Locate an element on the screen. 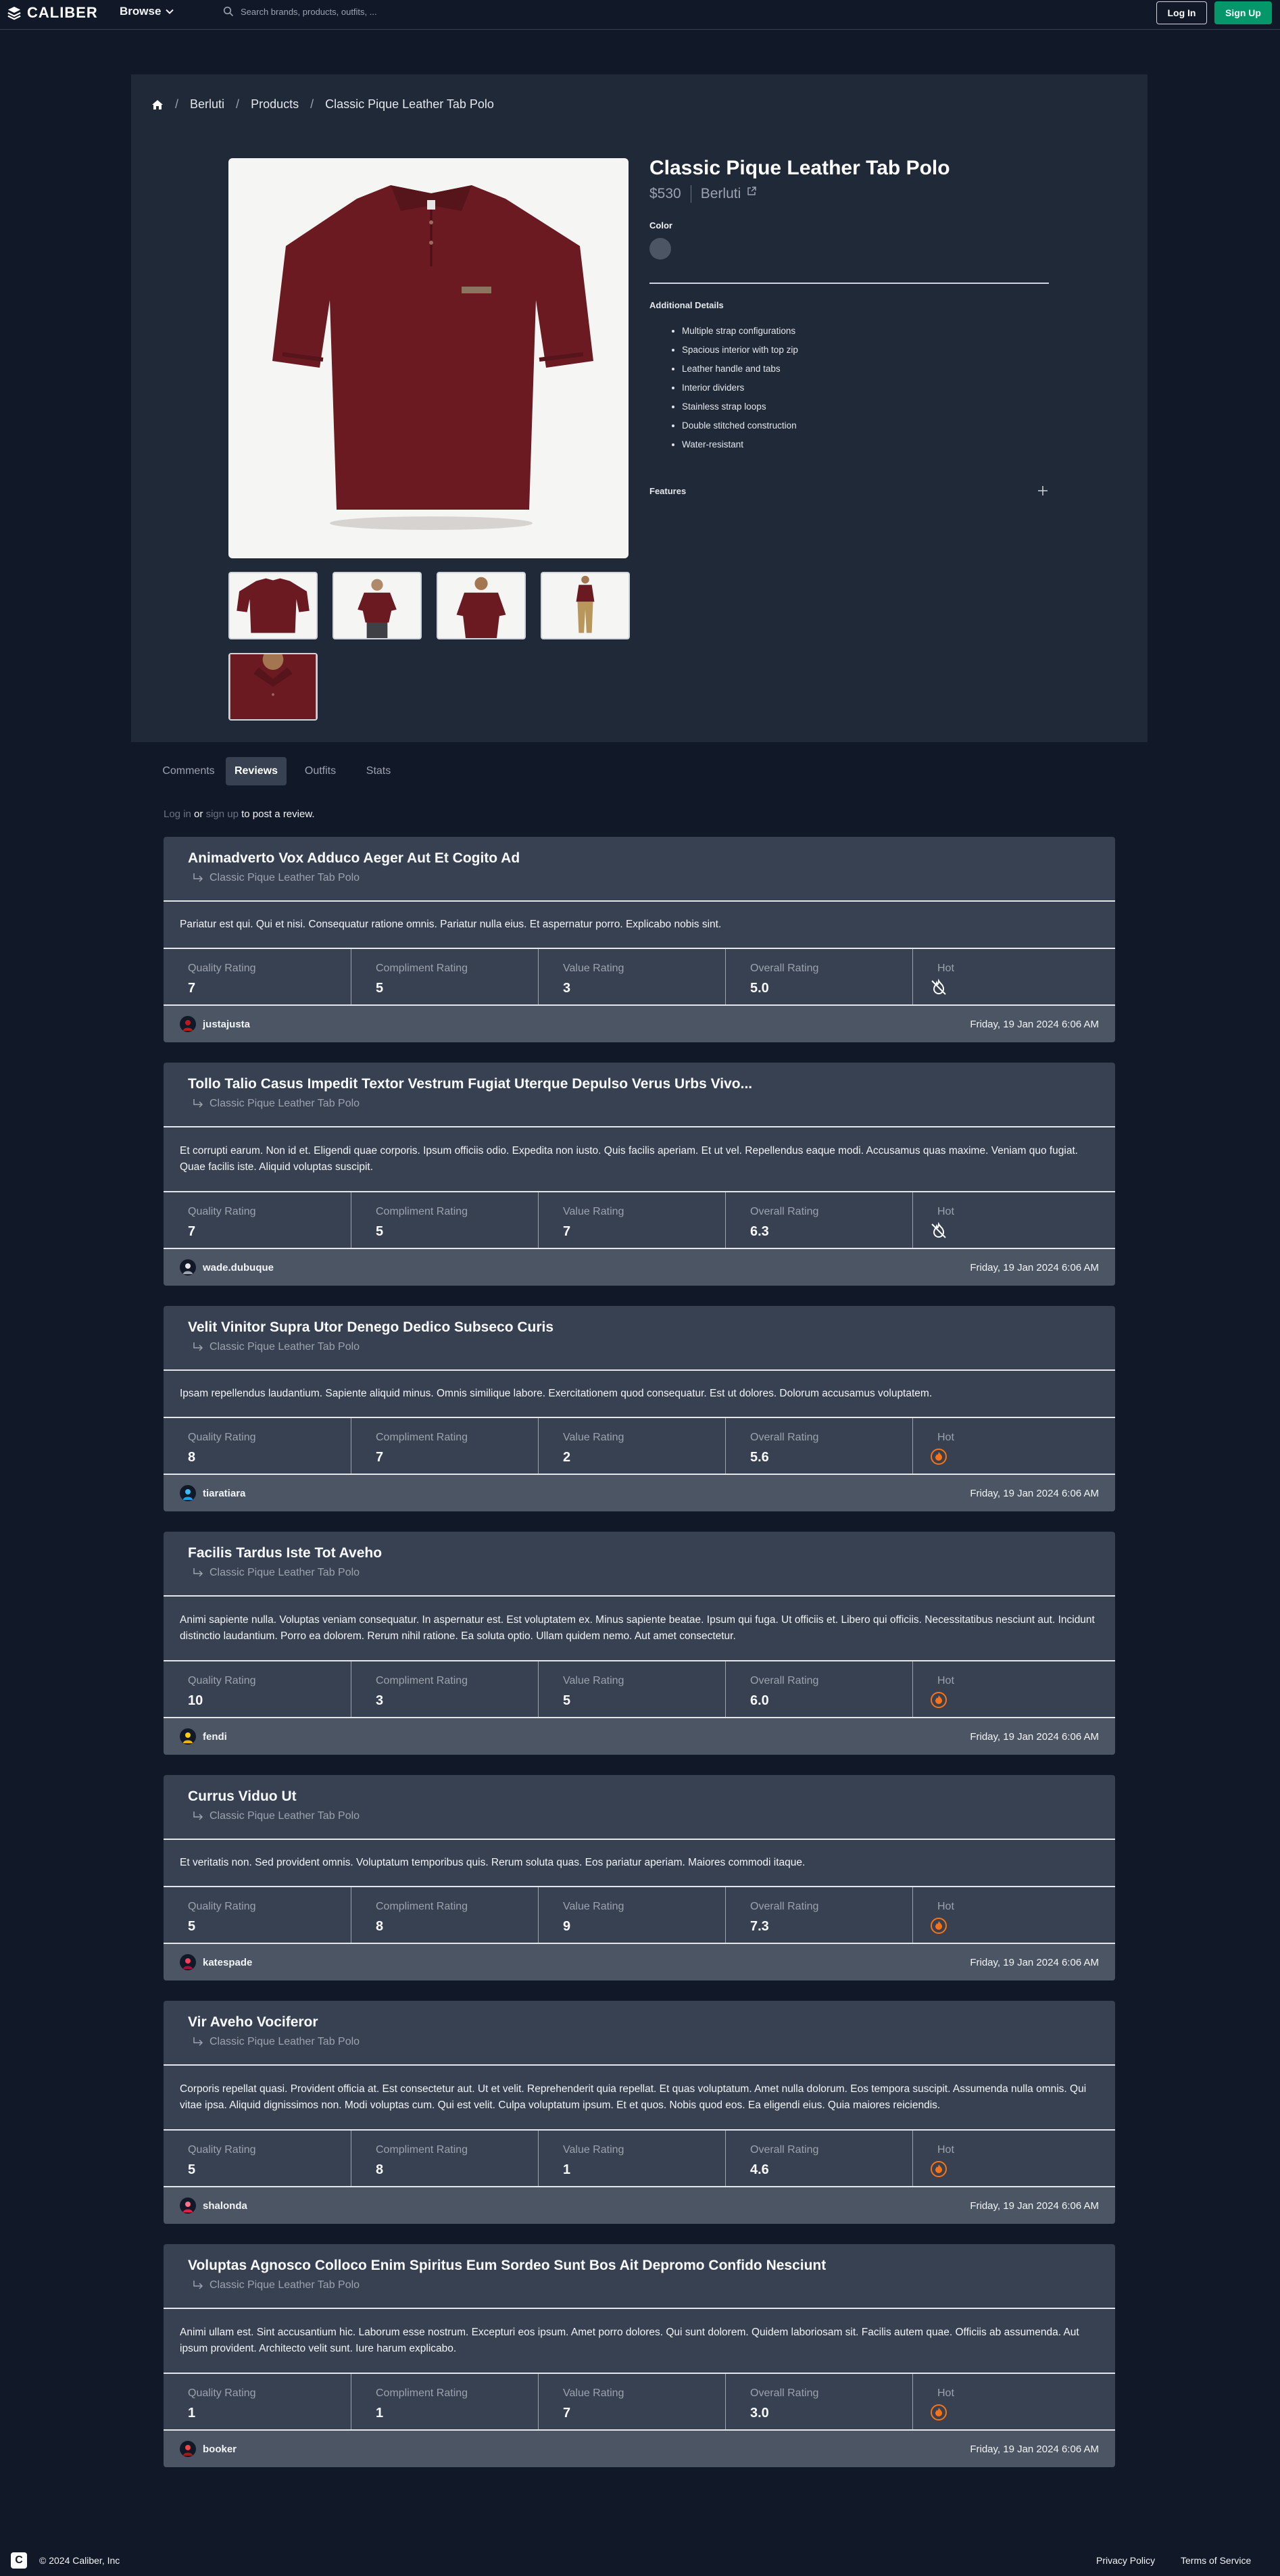 The height and width of the screenshot is (2576, 1280). review-author: fendi is located at coordinates (203, 1737).